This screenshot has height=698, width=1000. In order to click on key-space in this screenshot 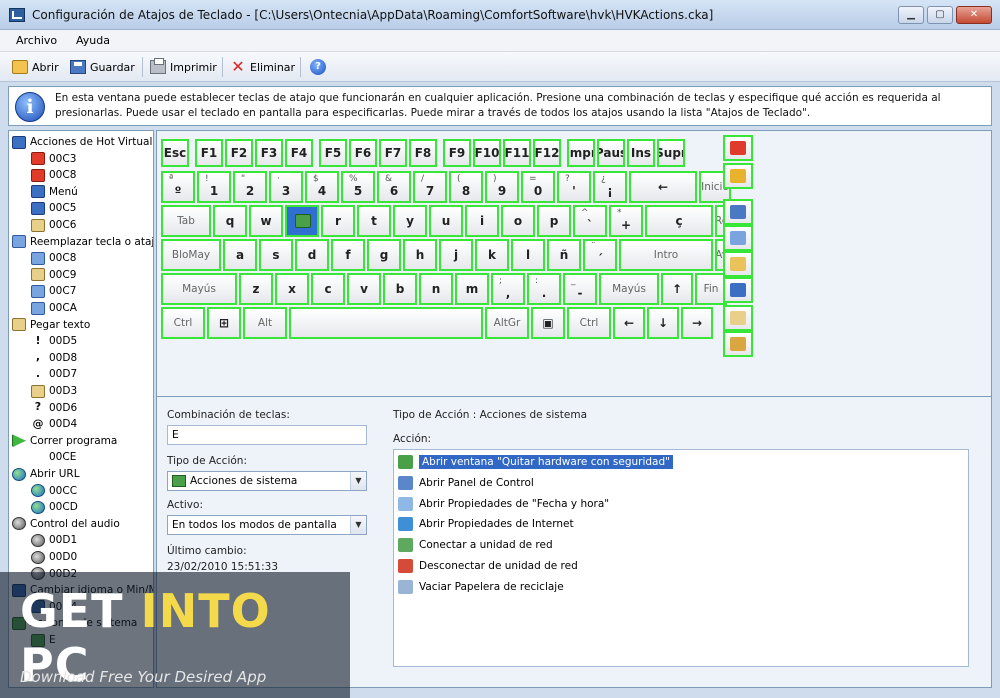, I will do `click(386, 323)`.